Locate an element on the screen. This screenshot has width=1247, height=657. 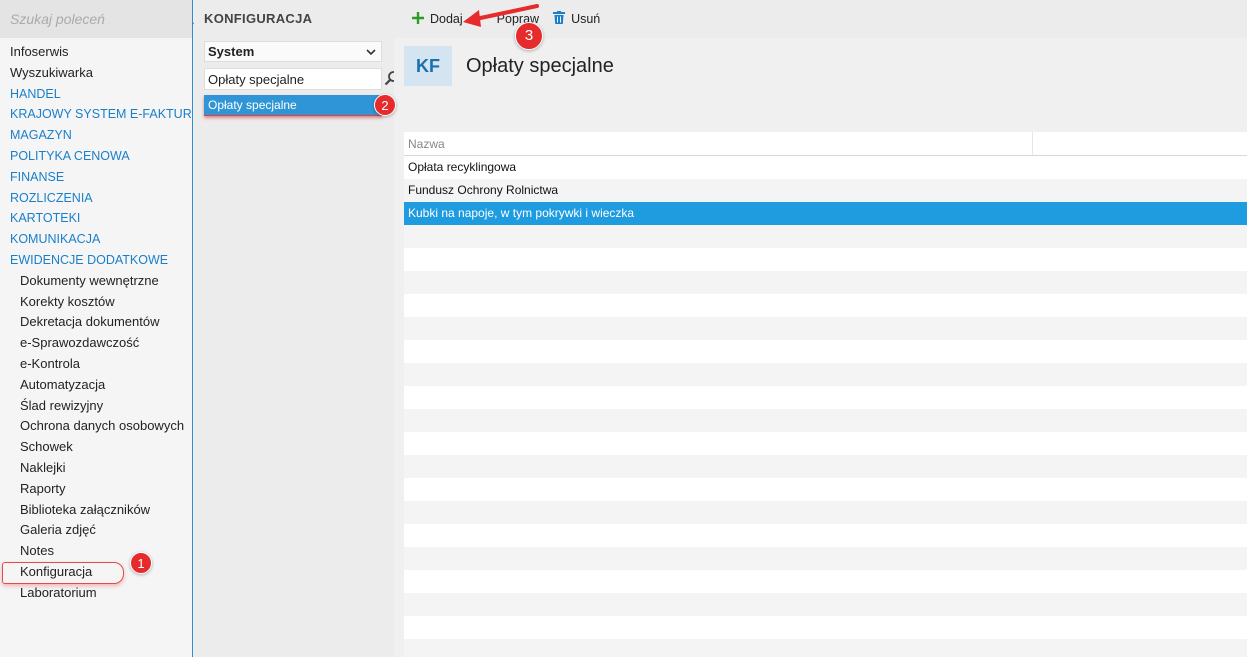
nav-item-label: HANDEL is located at coordinates (35, 93).